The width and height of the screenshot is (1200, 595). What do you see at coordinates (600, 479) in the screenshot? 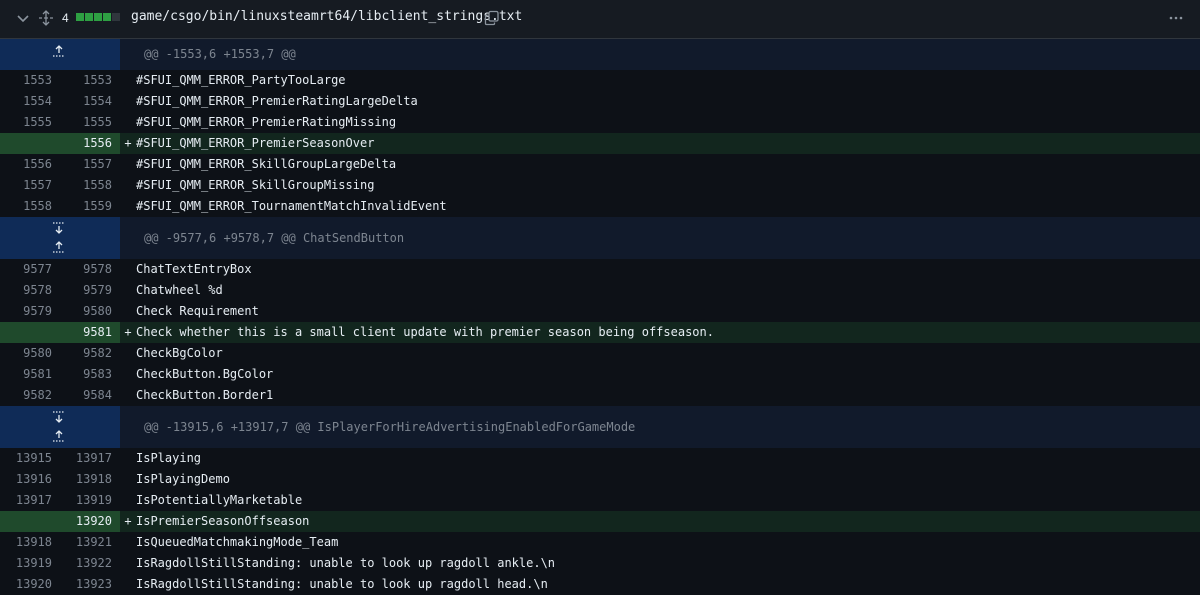
I see `diff-line-context: 13916 13918 IsPlayingDemo` at bounding box center [600, 479].